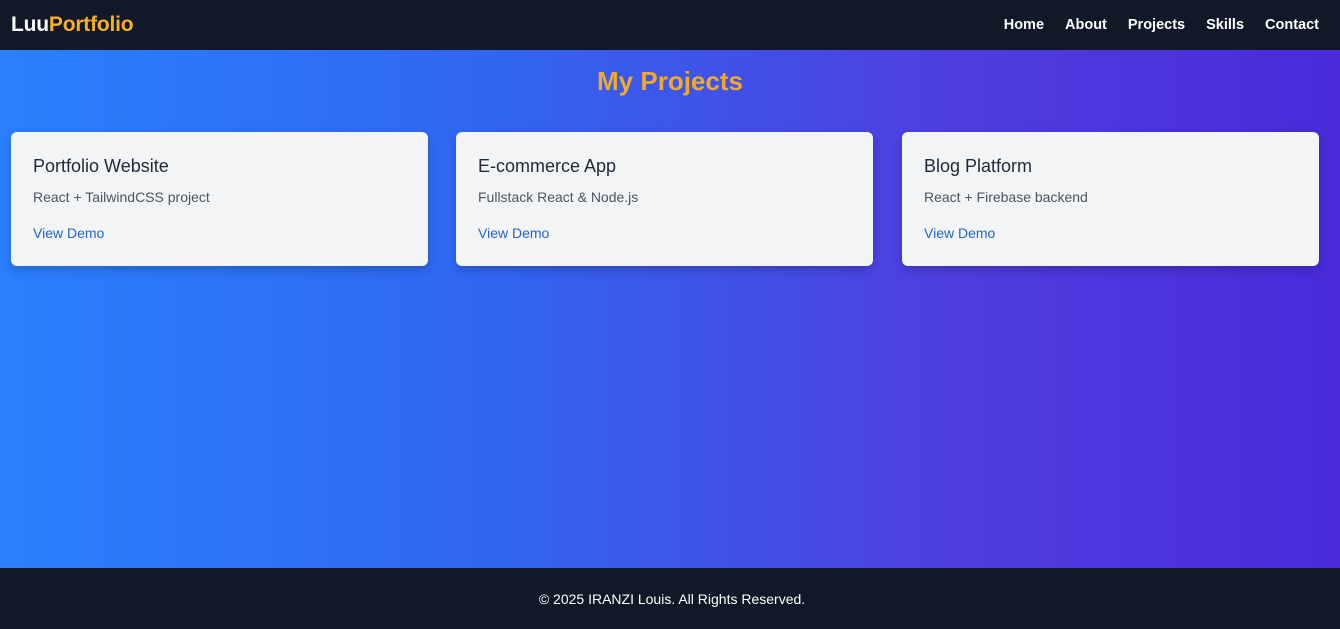 Image resolution: width=1340 pixels, height=629 pixels. I want to click on nav-links: Home About Projects Skills Contact, so click(1166, 25).